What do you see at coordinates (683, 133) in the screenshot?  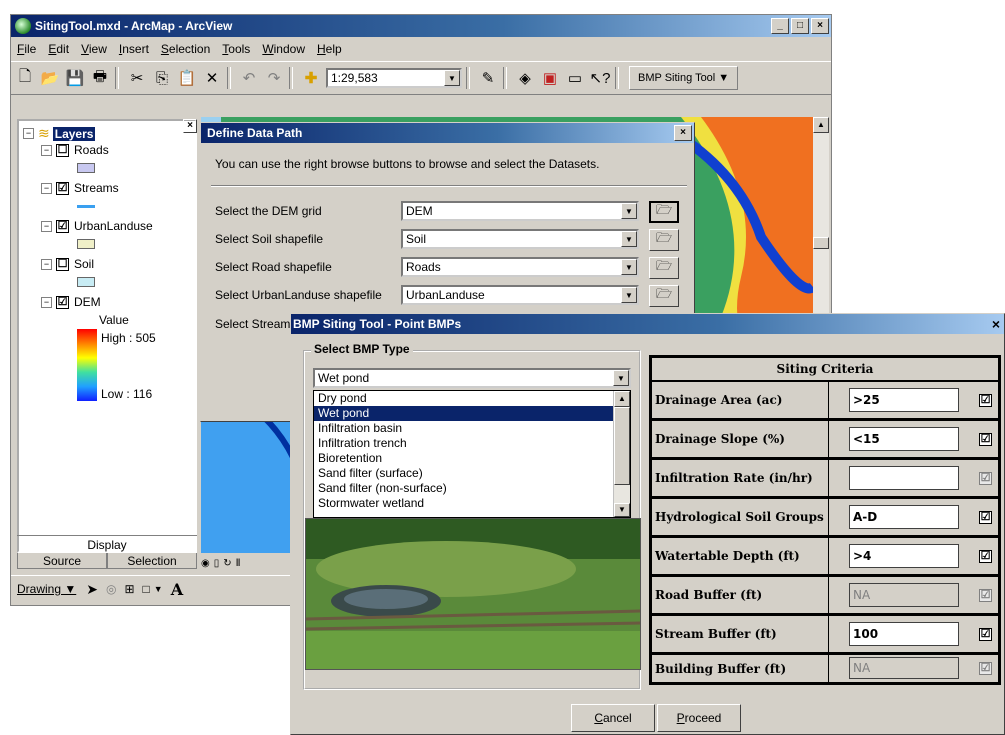 I see `define-data-path-close-button: ×` at bounding box center [683, 133].